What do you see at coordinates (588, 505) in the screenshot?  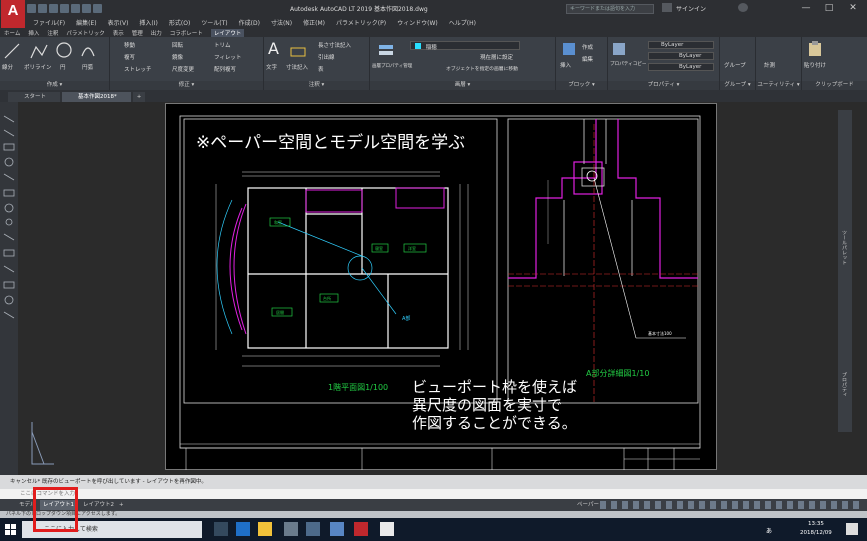 I see `paper-space-toggle: ペーパー` at bounding box center [588, 505].